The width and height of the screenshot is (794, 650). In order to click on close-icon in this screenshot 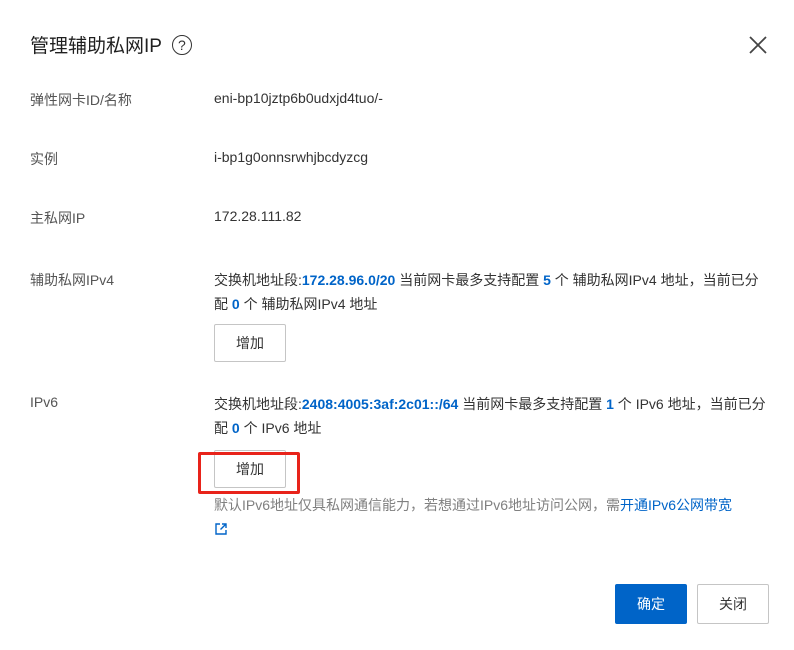, I will do `click(758, 45)`.